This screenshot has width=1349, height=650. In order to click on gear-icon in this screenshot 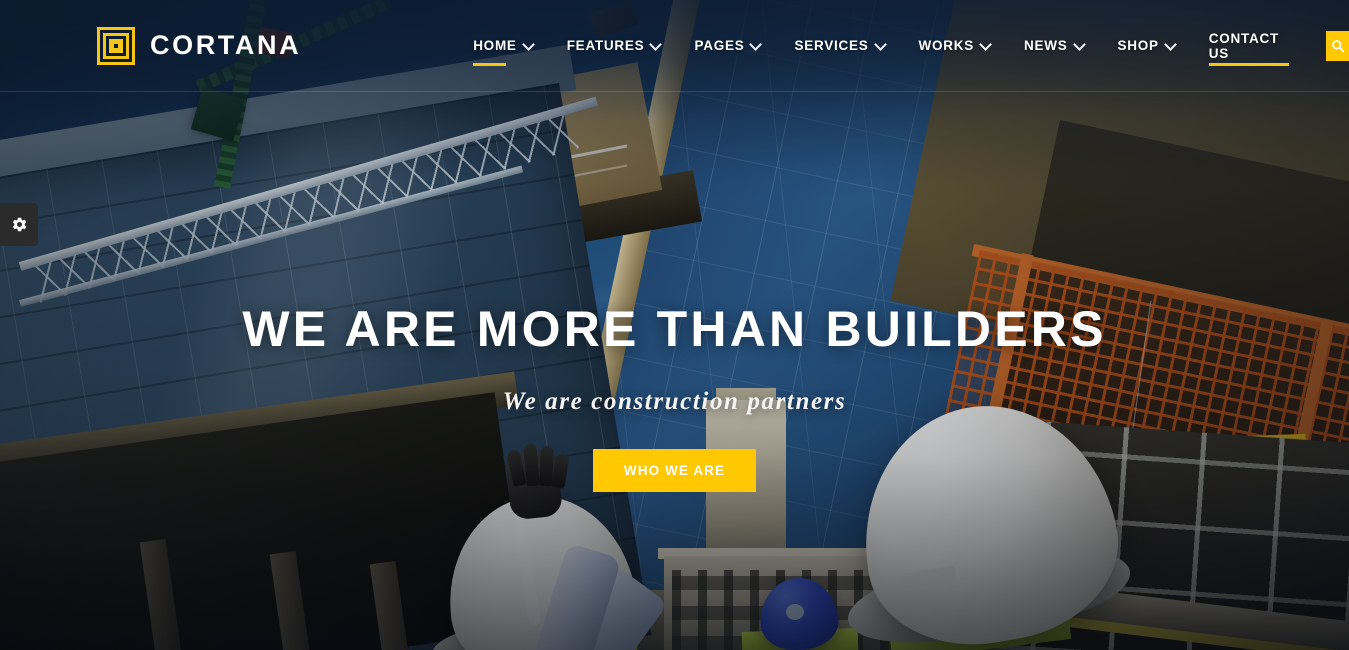, I will do `click(19, 224)`.